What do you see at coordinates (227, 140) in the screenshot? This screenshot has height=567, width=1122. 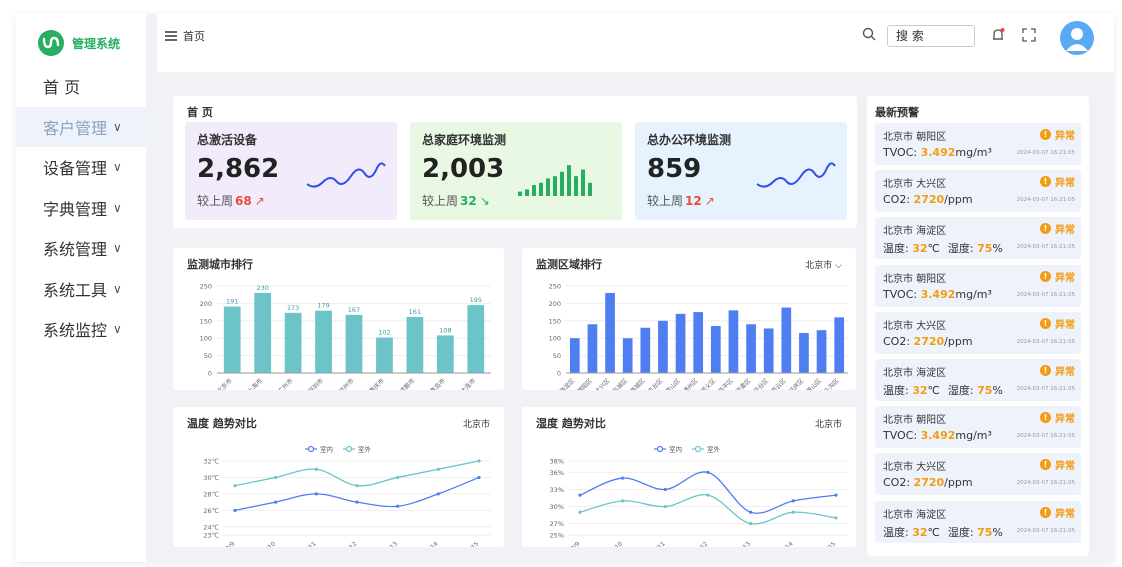 I see `stat-card-label: 总激活设备` at bounding box center [227, 140].